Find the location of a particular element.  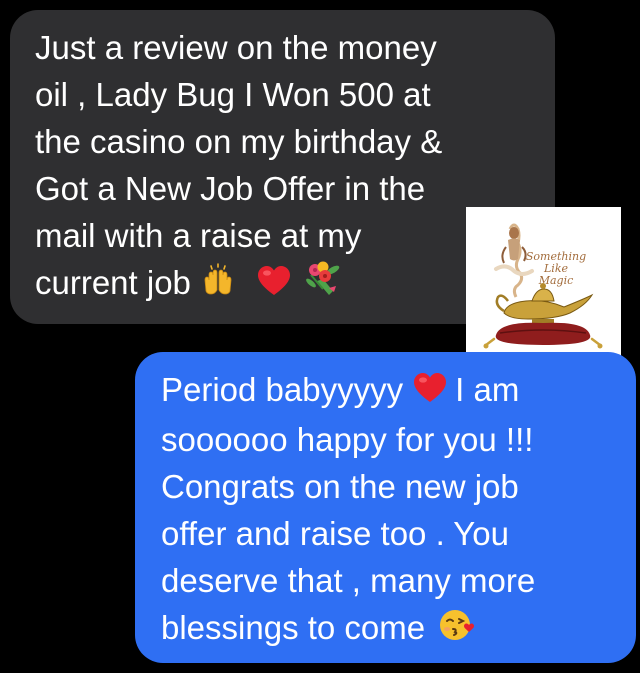

sent-message-line-6: blessings to come is located at coordinates (293, 627).